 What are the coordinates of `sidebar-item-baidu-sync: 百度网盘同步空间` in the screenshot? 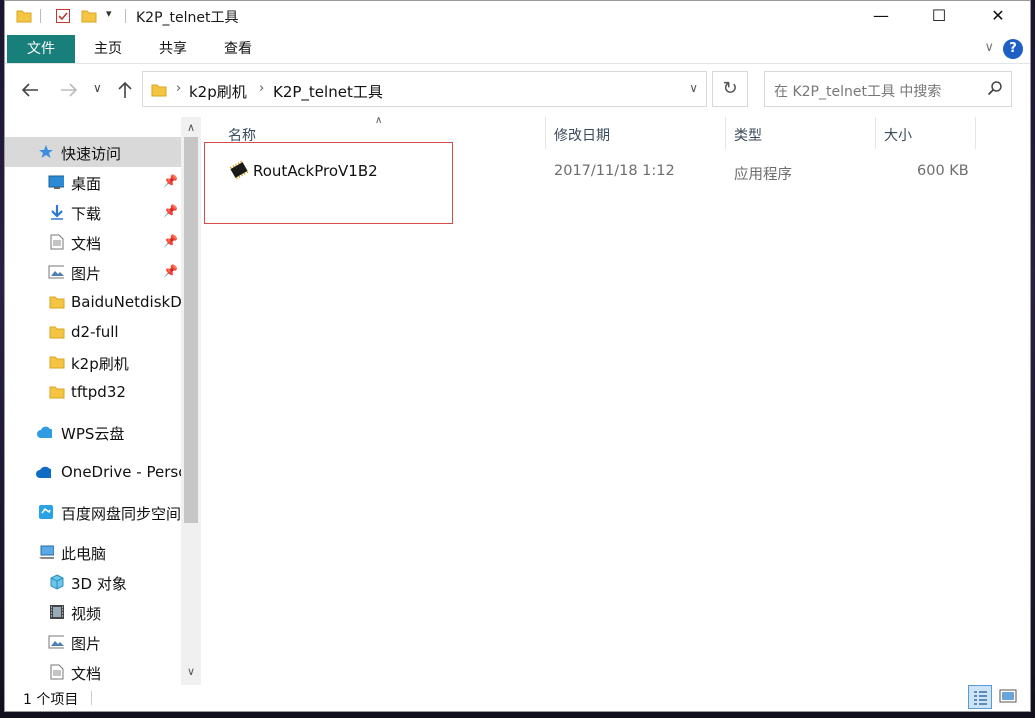 It's located at (93, 512).